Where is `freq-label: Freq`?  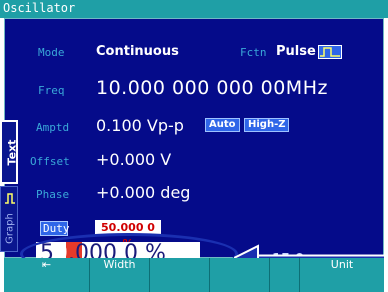
freq-label: Freq is located at coordinates (51, 90).